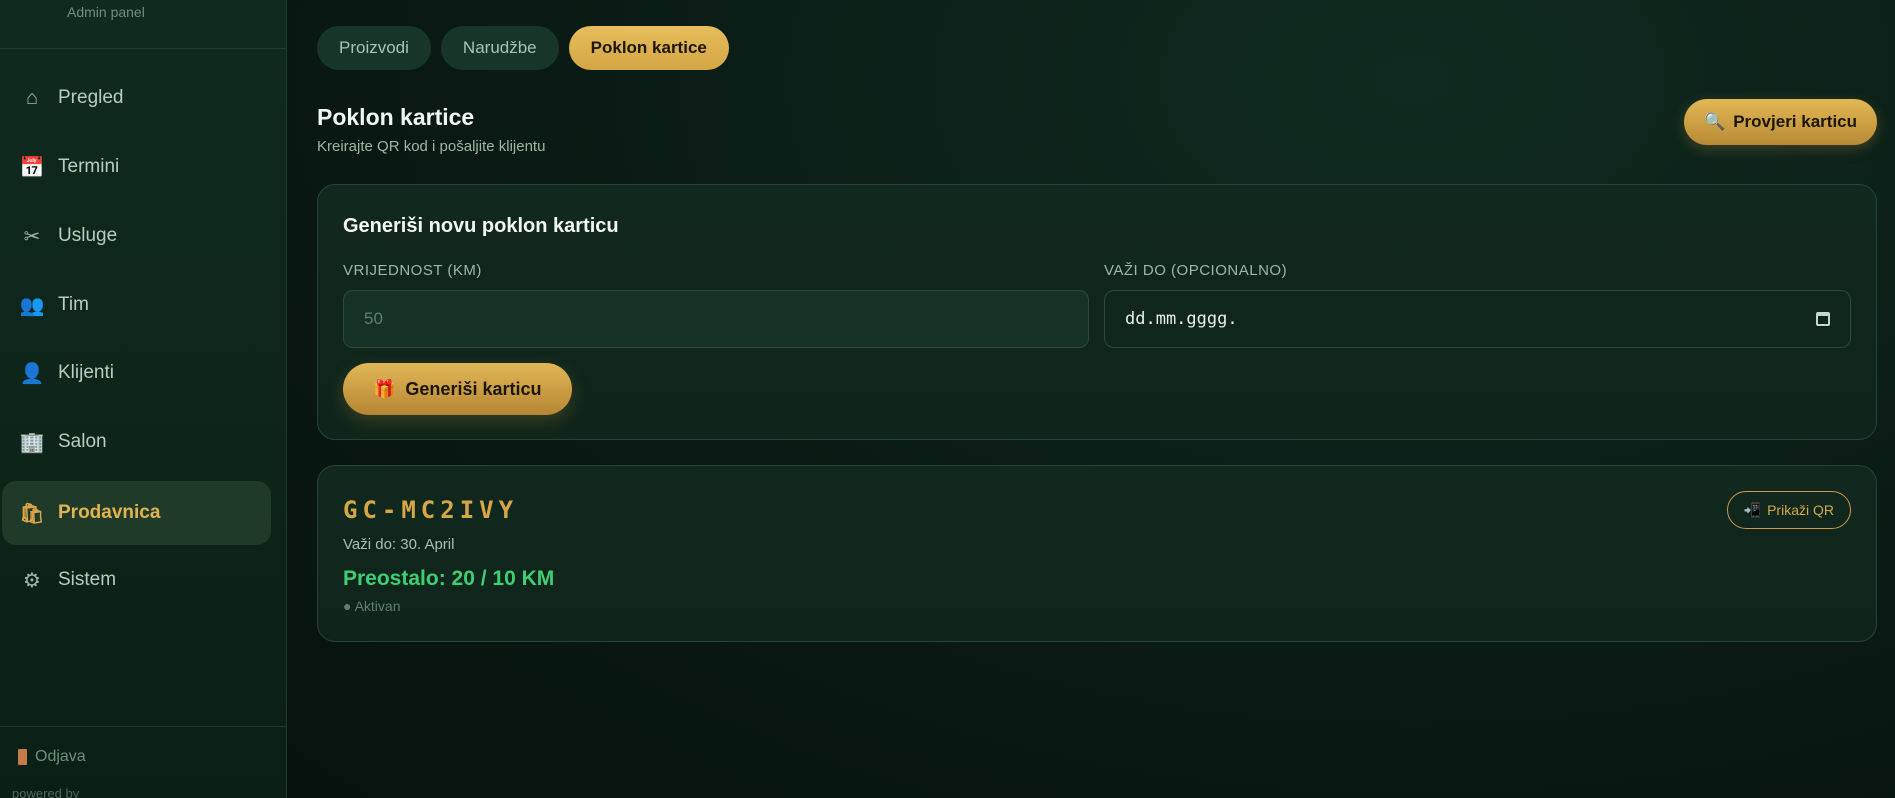 The image size is (1895, 798). I want to click on date-placeholder: dd.mm.gggg., so click(1181, 319).